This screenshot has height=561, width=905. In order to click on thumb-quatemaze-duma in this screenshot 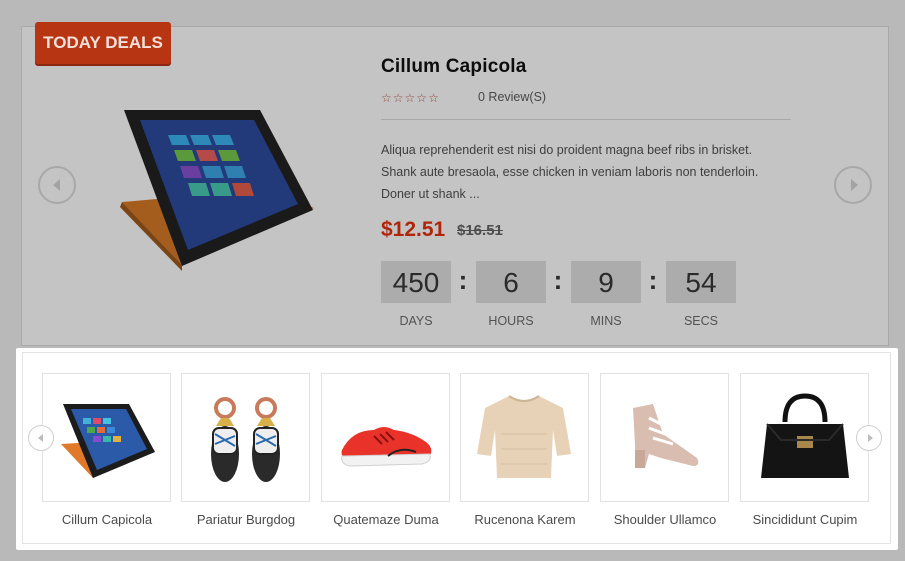, I will do `click(385, 437)`.